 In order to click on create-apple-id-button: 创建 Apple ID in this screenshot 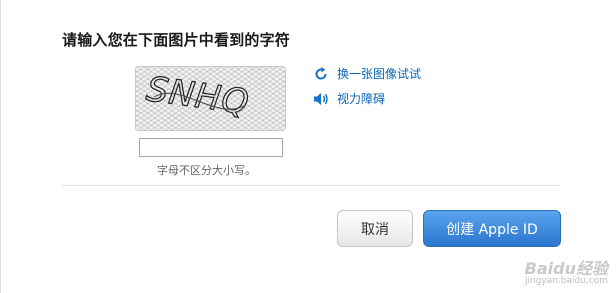, I will do `click(492, 228)`.